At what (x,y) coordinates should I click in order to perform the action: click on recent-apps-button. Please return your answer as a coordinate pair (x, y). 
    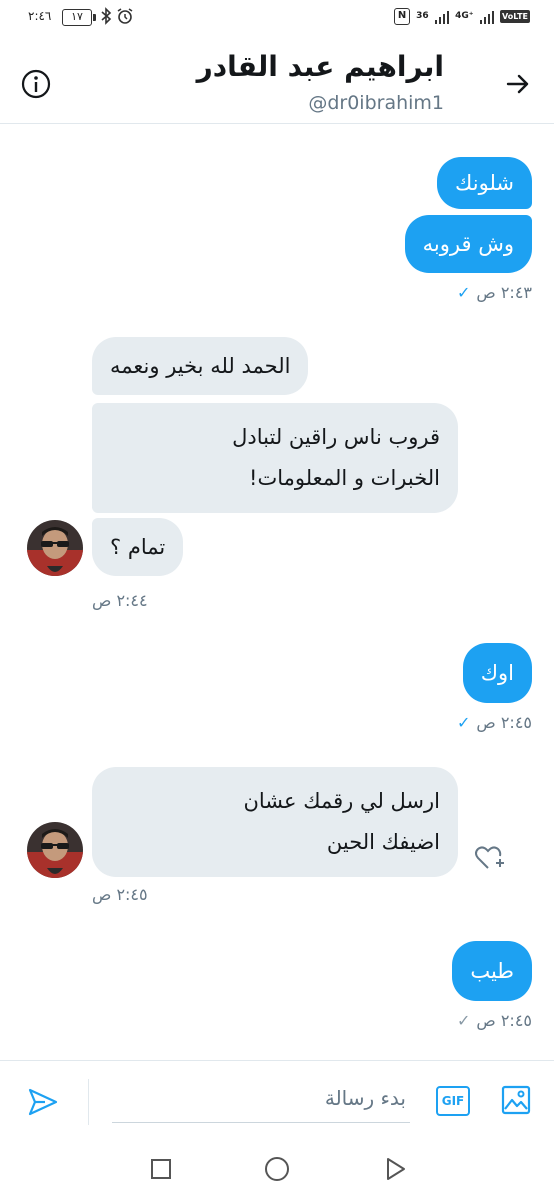
    Looking at the image, I should click on (161, 1169).